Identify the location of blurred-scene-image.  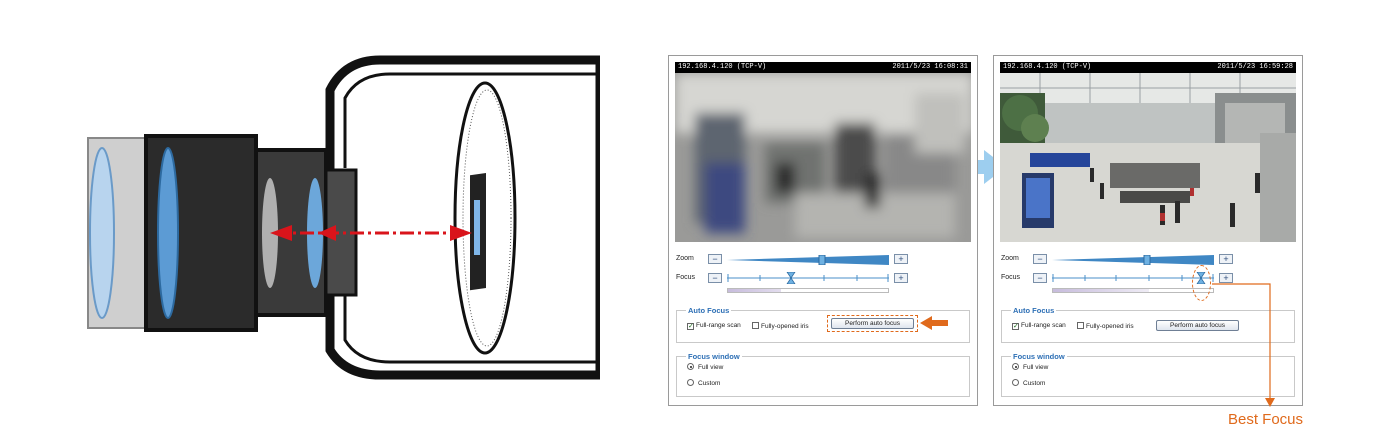
(823, 157).